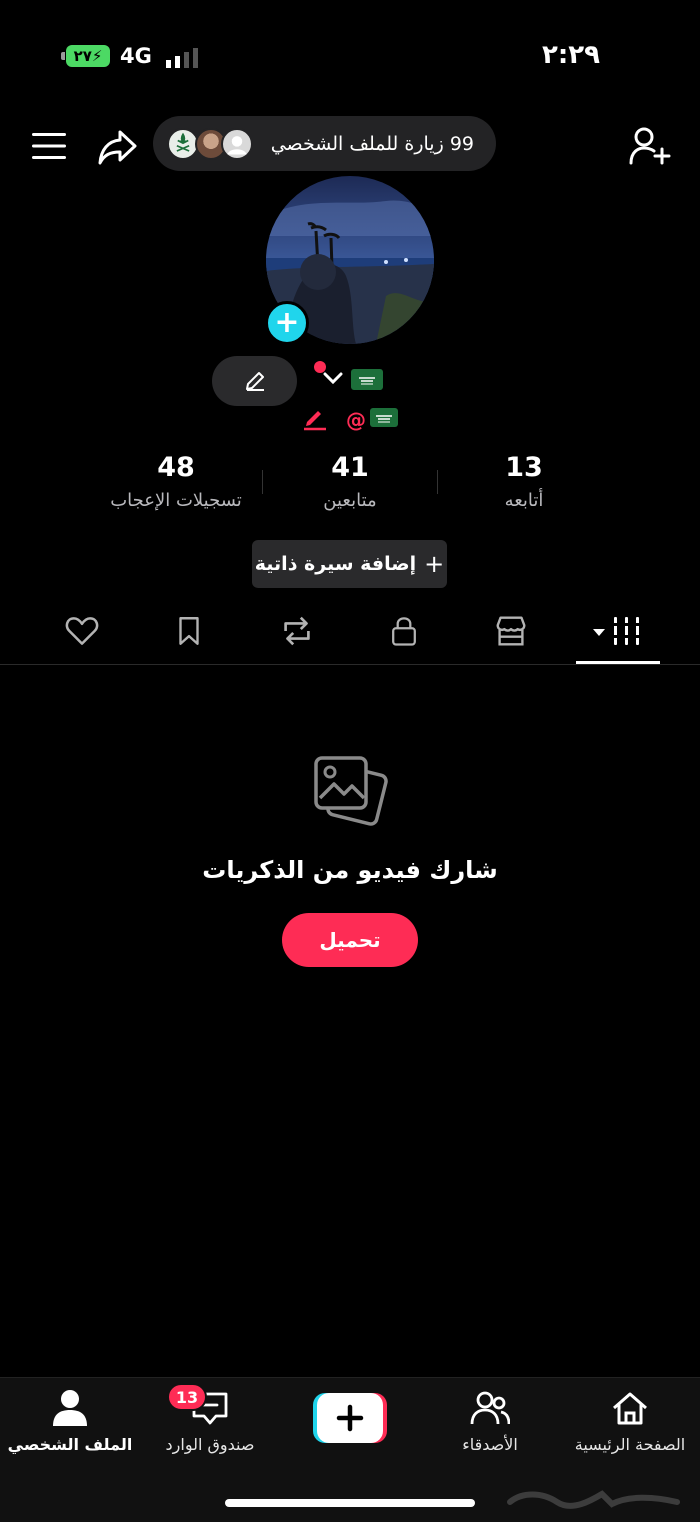  Describe the element at coordinates (182, 58) in the screenshot. I see `signal-icon` at that location.